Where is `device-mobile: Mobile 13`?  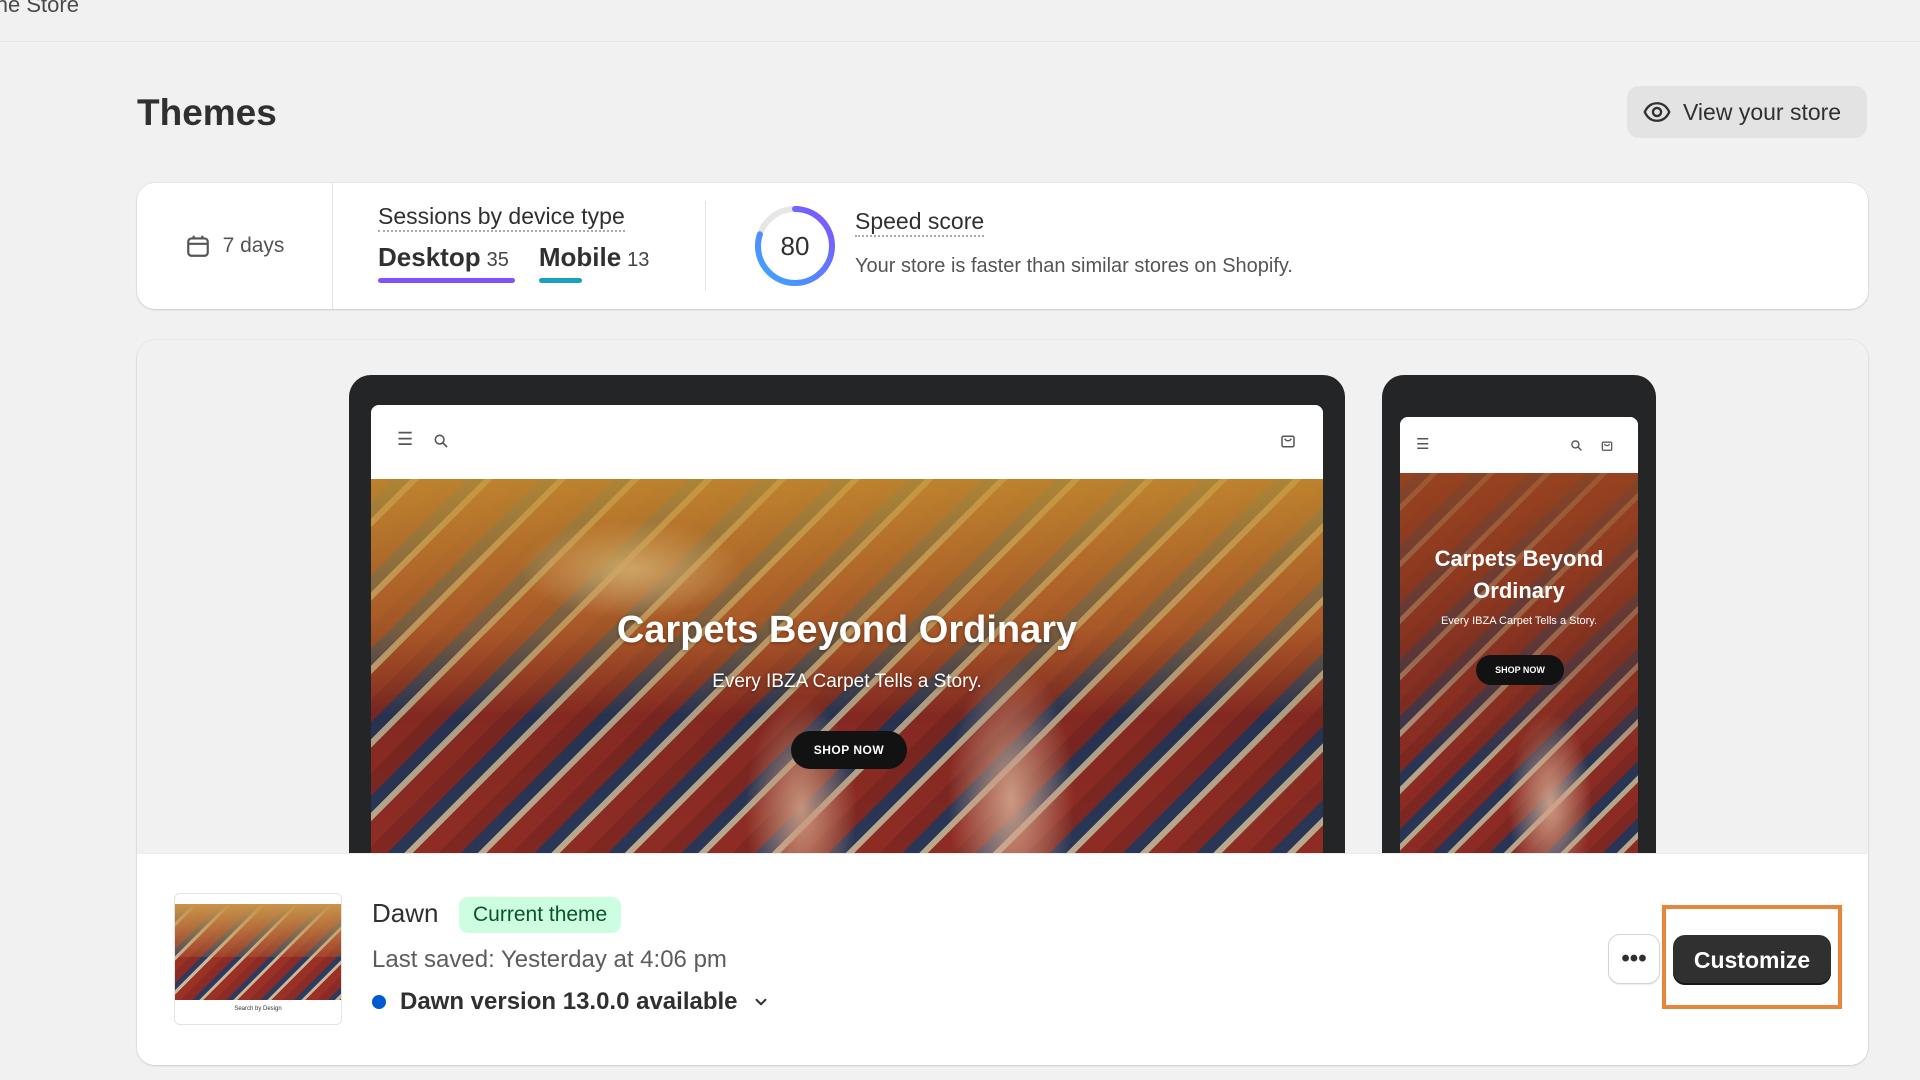 device-mobile: Mobile 13 is located at coordinates (594, 262).